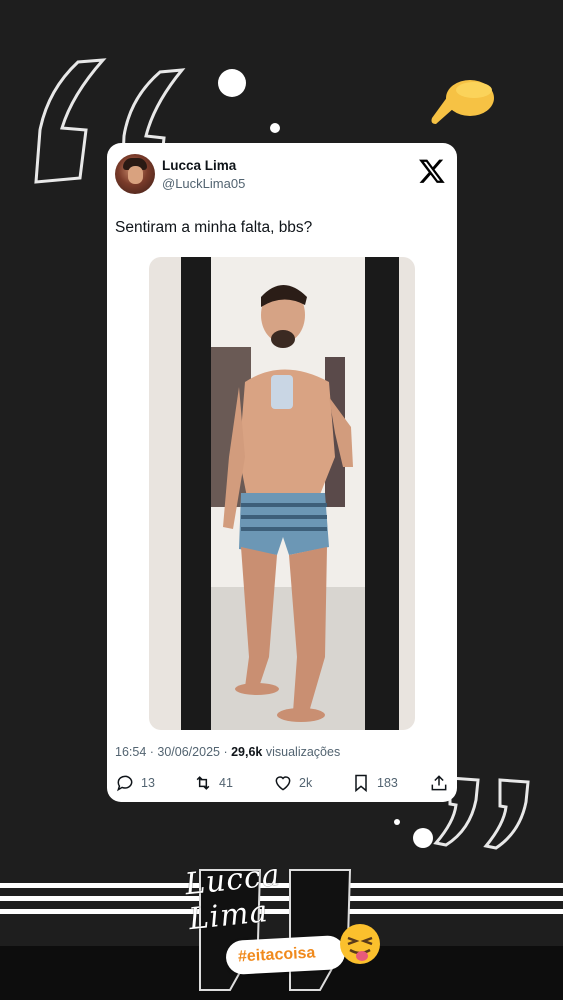 This screenshot has width=563, height=1000. Describe the element at coordinates (462, 102) in the screenshot. I see `pointing-hand-icon` at that location.